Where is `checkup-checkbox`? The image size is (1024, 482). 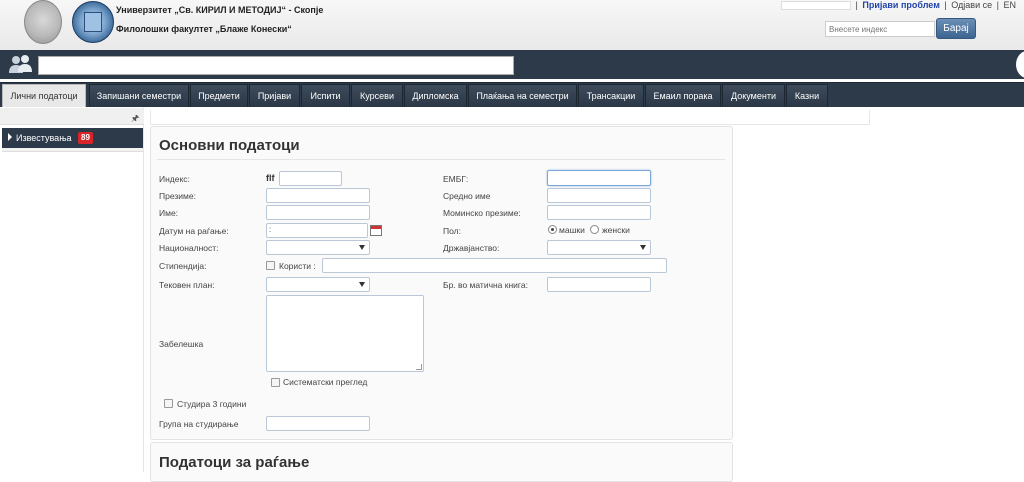 checkup-checkbox is located at coordinates (275, 382).